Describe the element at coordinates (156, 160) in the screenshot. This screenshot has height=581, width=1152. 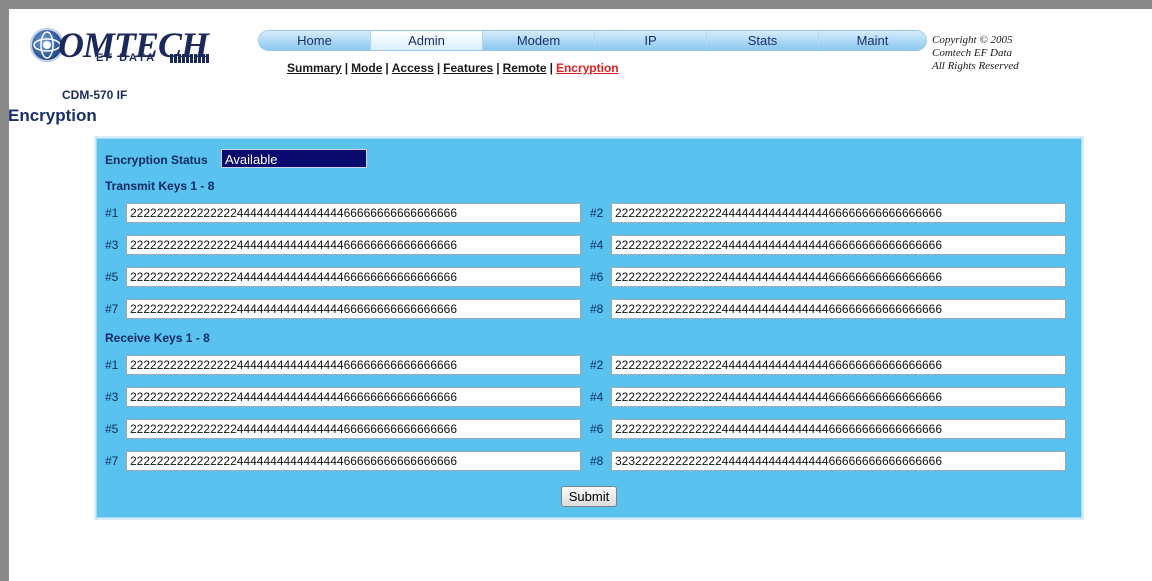
I see `encryption-status-label: Encryption Status` at that location.